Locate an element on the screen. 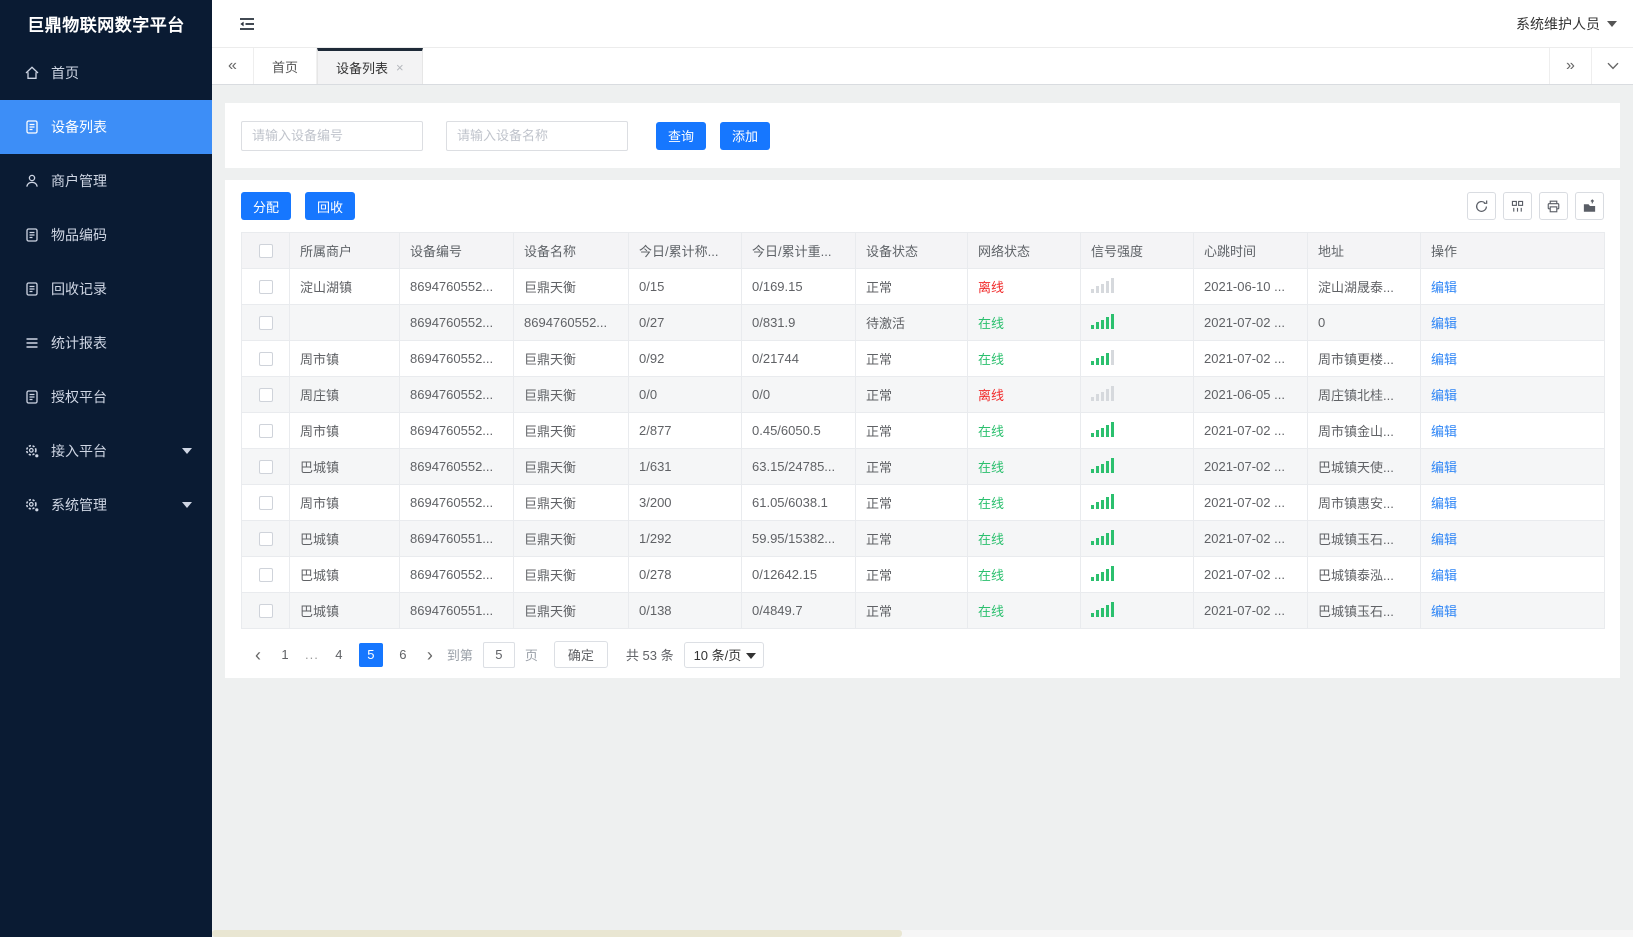 Image resolution: width=1633 pixels, height=937 pixels. sidebar-item-statistics-reports: 统计报表 is located at coordinates (106, 343).